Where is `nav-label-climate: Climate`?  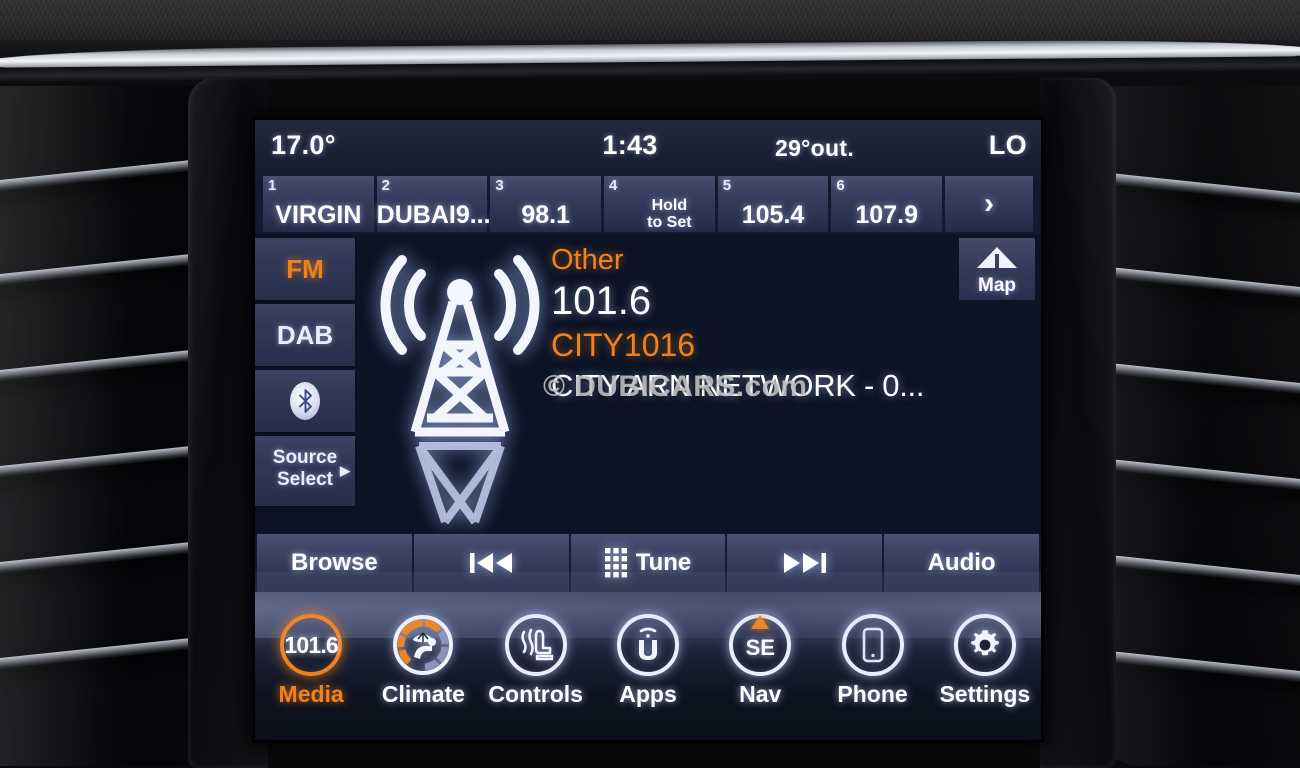 nav-label-climate: Climate is located at coordinates (423, 694).